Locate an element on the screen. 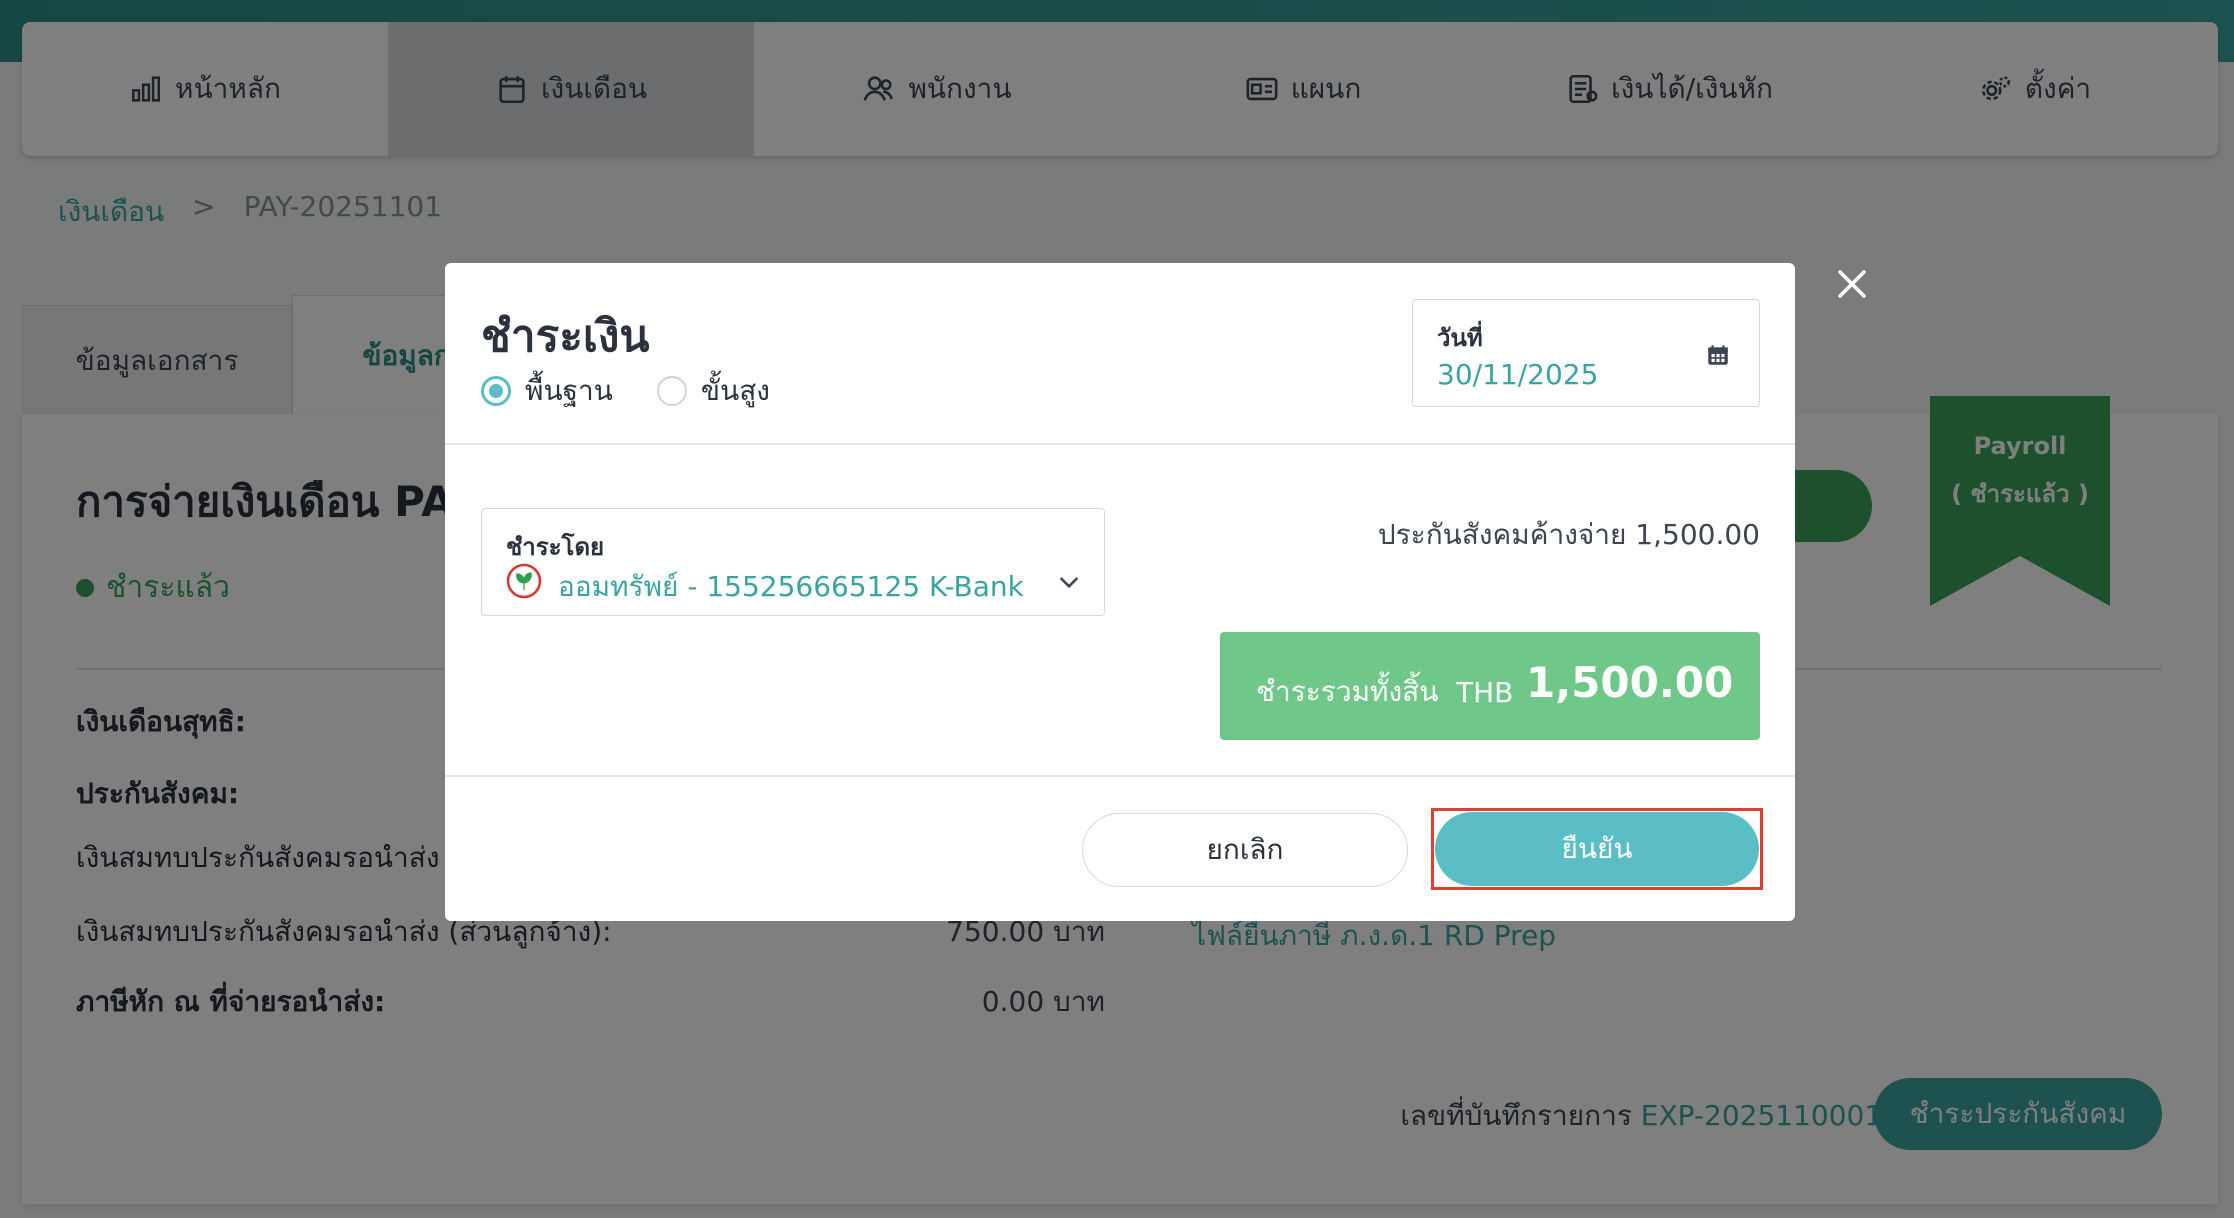 The height and width of the screenshot is (1218, 2234). payment-mode-radio-group: พื้นฐาน ขั้นสูง is located at coordinates (625, 391).